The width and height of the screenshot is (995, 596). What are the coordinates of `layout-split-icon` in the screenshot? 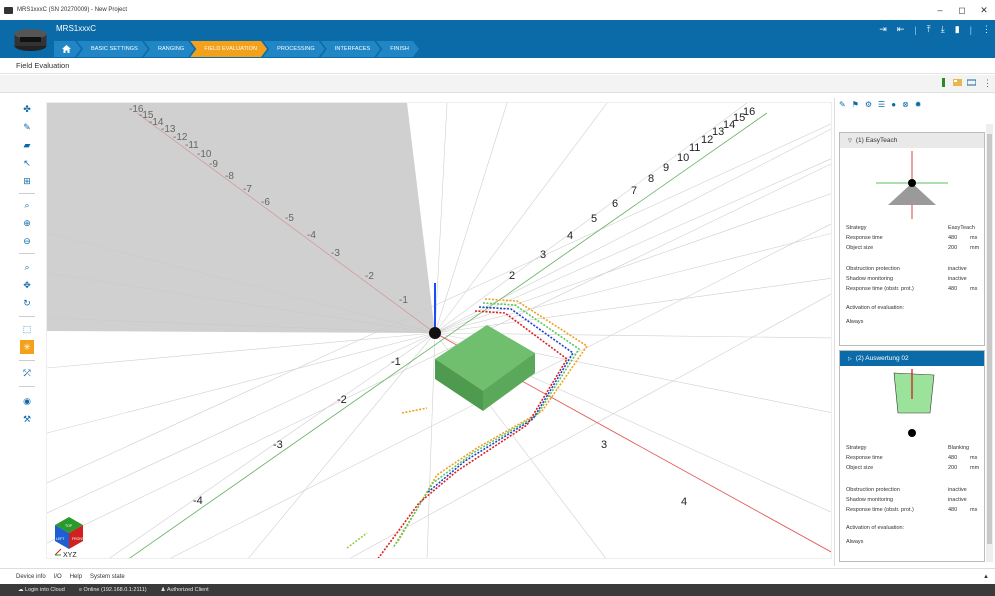 It's located at (944, 82).